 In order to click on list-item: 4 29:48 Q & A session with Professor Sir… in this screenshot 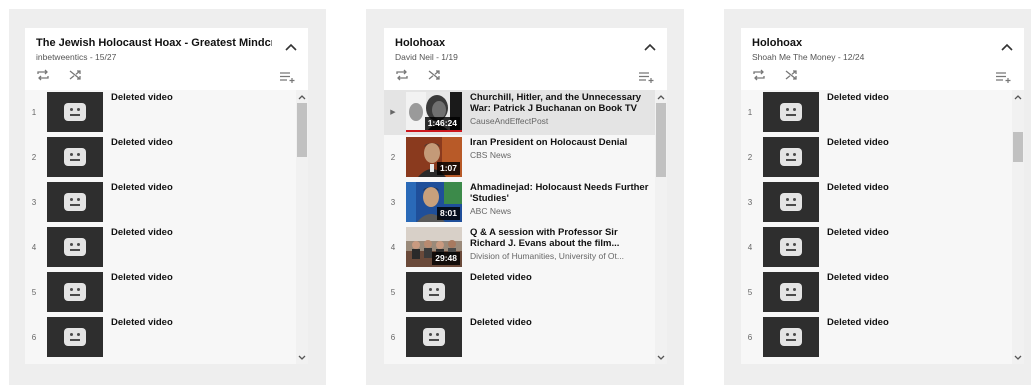, I will do `click(525, 247)`.